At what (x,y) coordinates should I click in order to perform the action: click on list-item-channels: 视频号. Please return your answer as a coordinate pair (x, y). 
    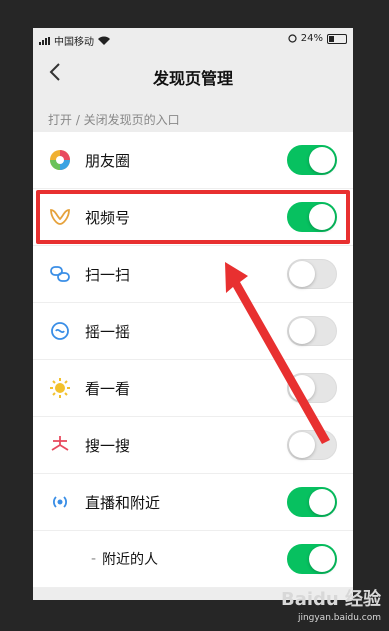
    Looking at the image, I should click on (193, 217).